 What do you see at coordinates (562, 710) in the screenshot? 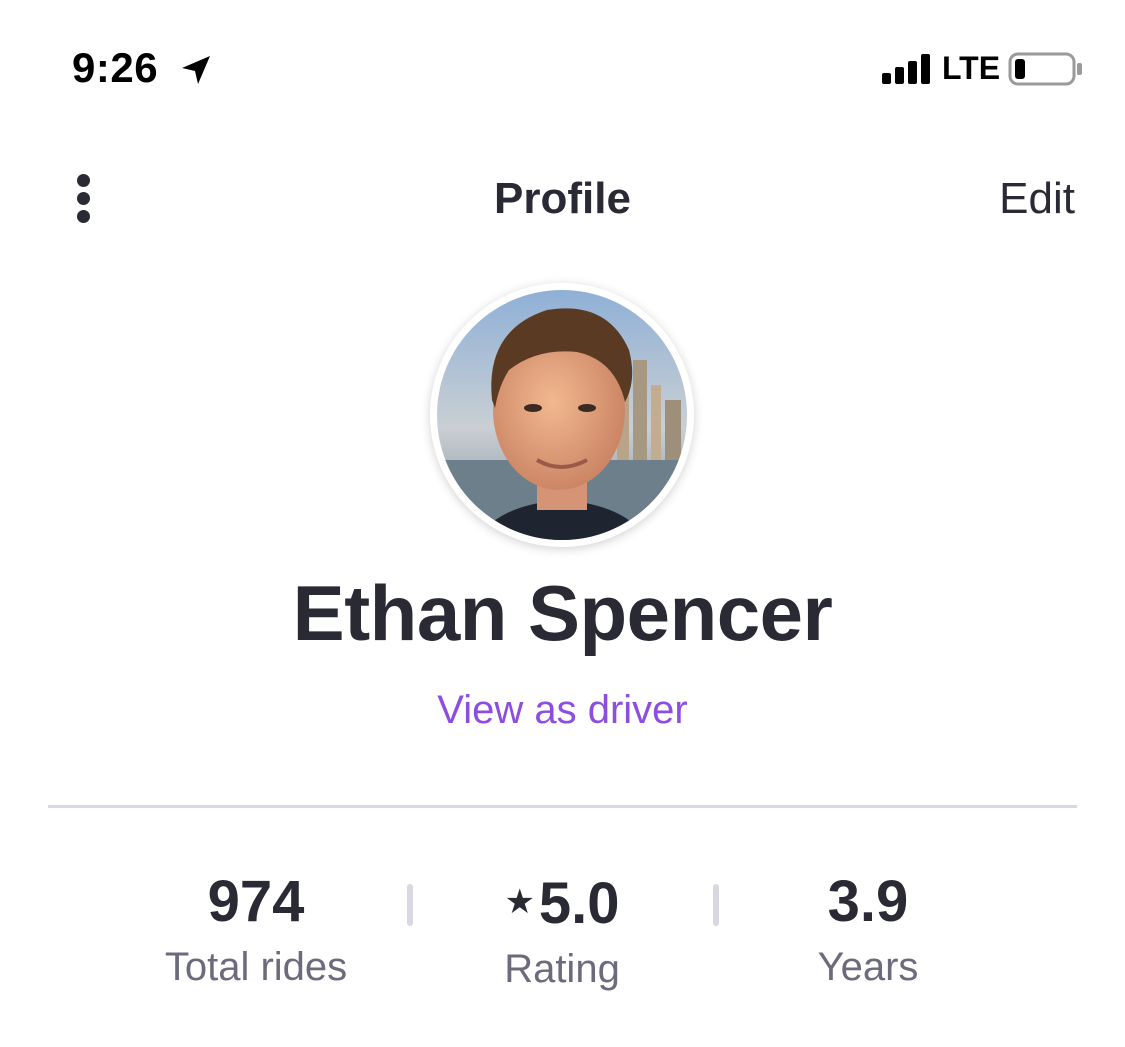
I see `view-as-driver-link: View as driver` at bounding box center [562, 710].